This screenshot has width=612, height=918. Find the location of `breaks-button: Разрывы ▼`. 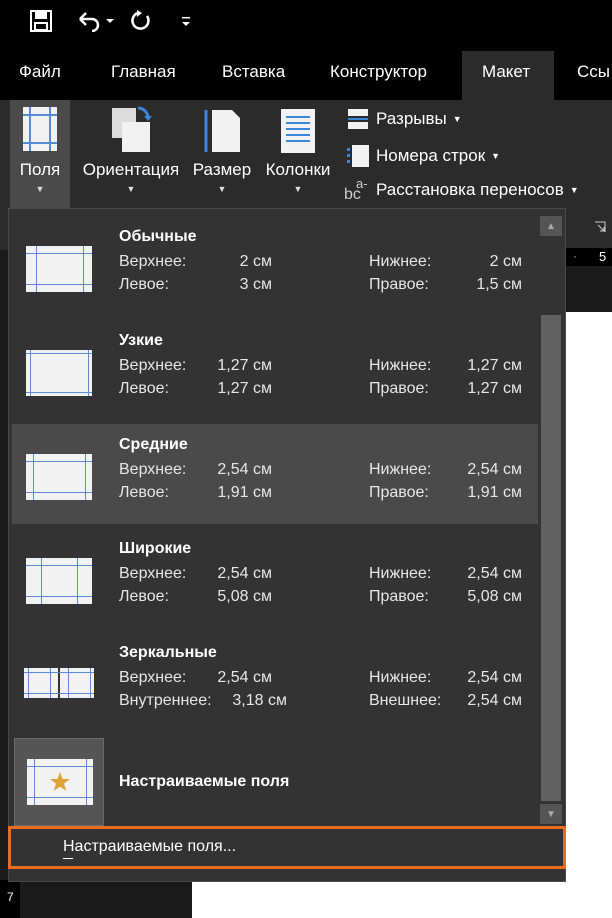

breaks-button: Разрывы ▼ is located at coordinates (404, 119).